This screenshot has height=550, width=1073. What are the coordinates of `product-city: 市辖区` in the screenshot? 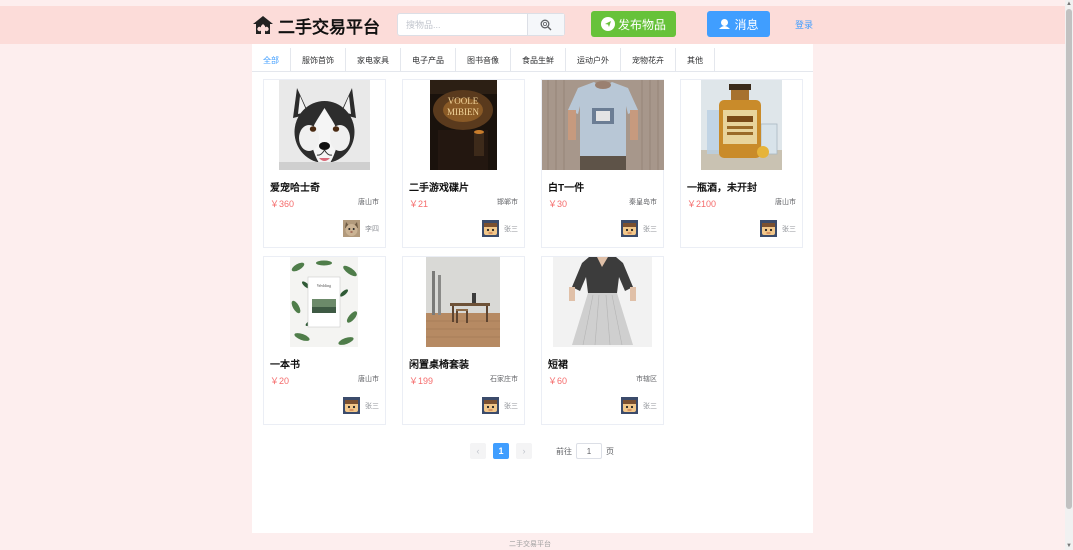 It's located at (646, 379).